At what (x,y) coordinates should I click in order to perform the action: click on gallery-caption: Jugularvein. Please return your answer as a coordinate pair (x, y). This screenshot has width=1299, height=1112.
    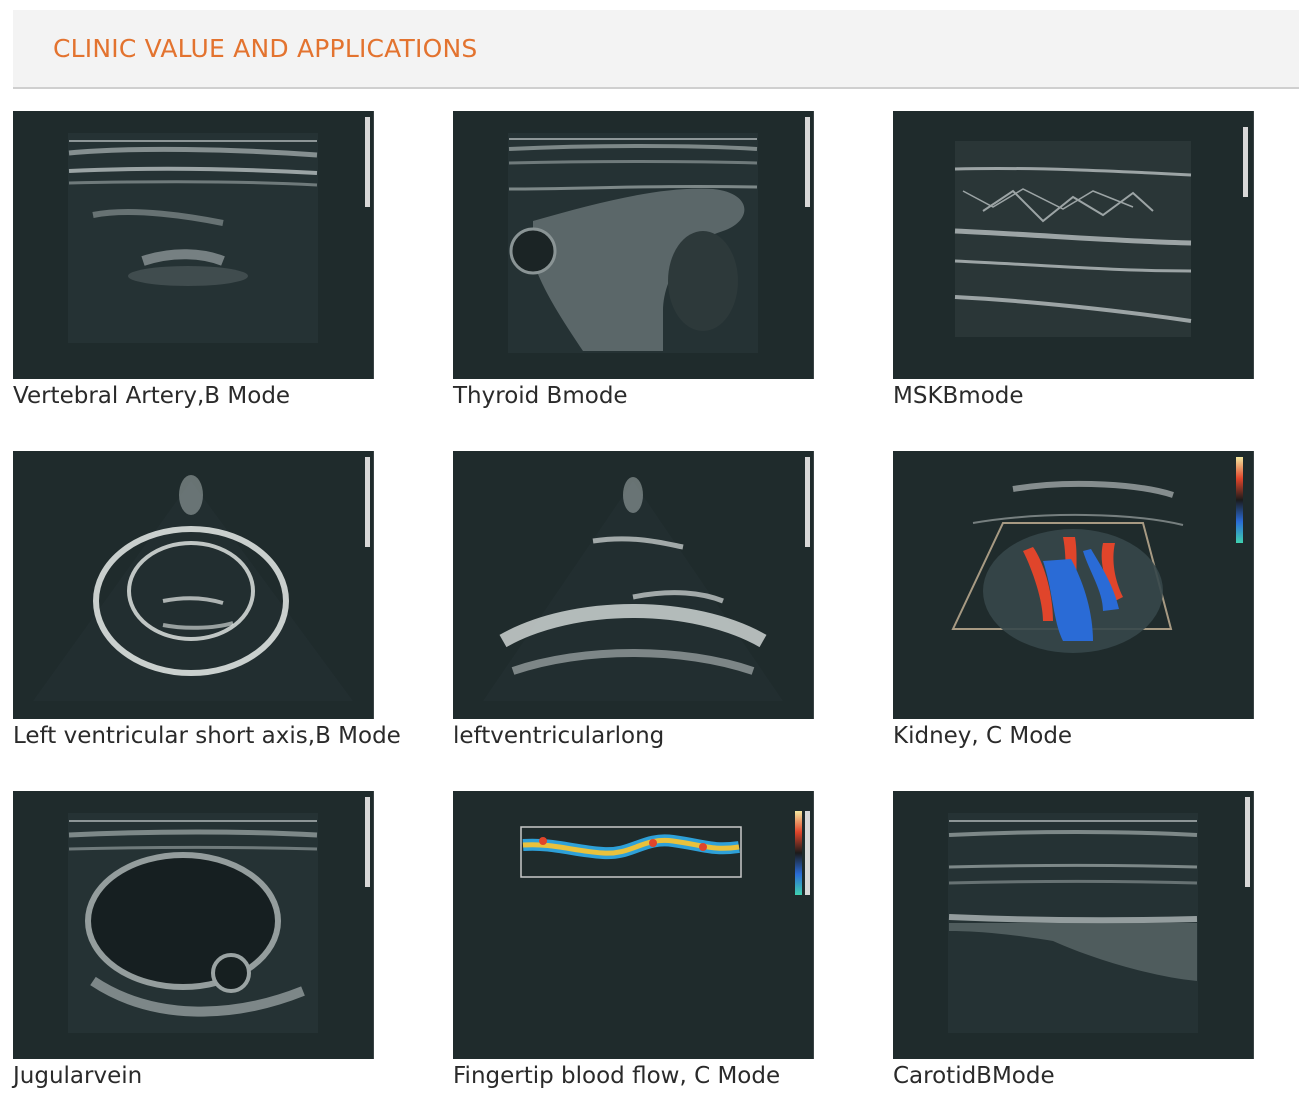
    Looking at the image, I should click on (78, 1076).